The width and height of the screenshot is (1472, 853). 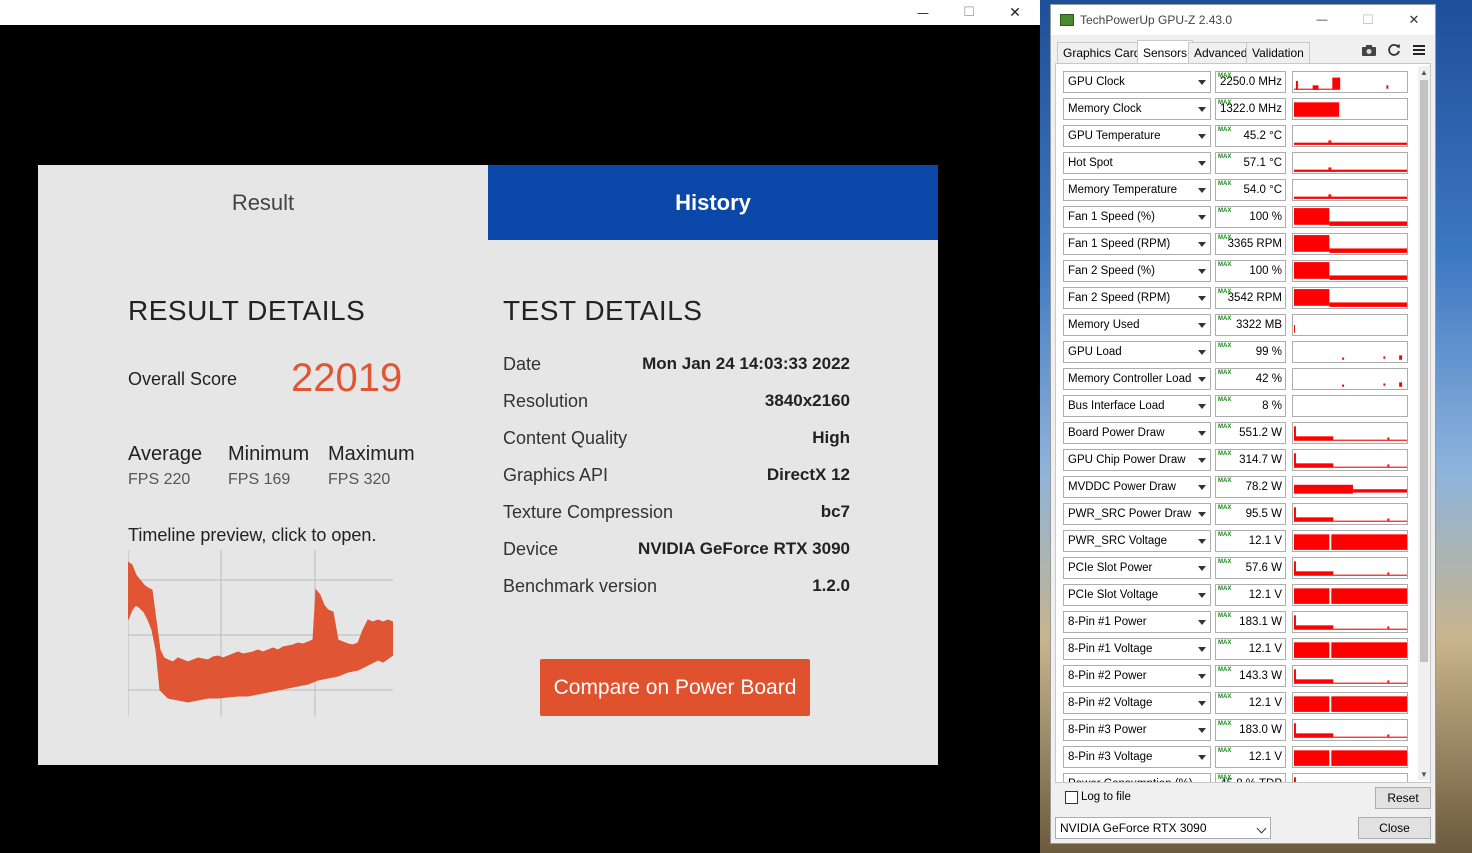 What do you see at coordinates (1163, 828) in the screenshot?
I see `gpu-select-dropdown: NVIDIA GeForce RTX 3090` at bounding box center [1163, 828].